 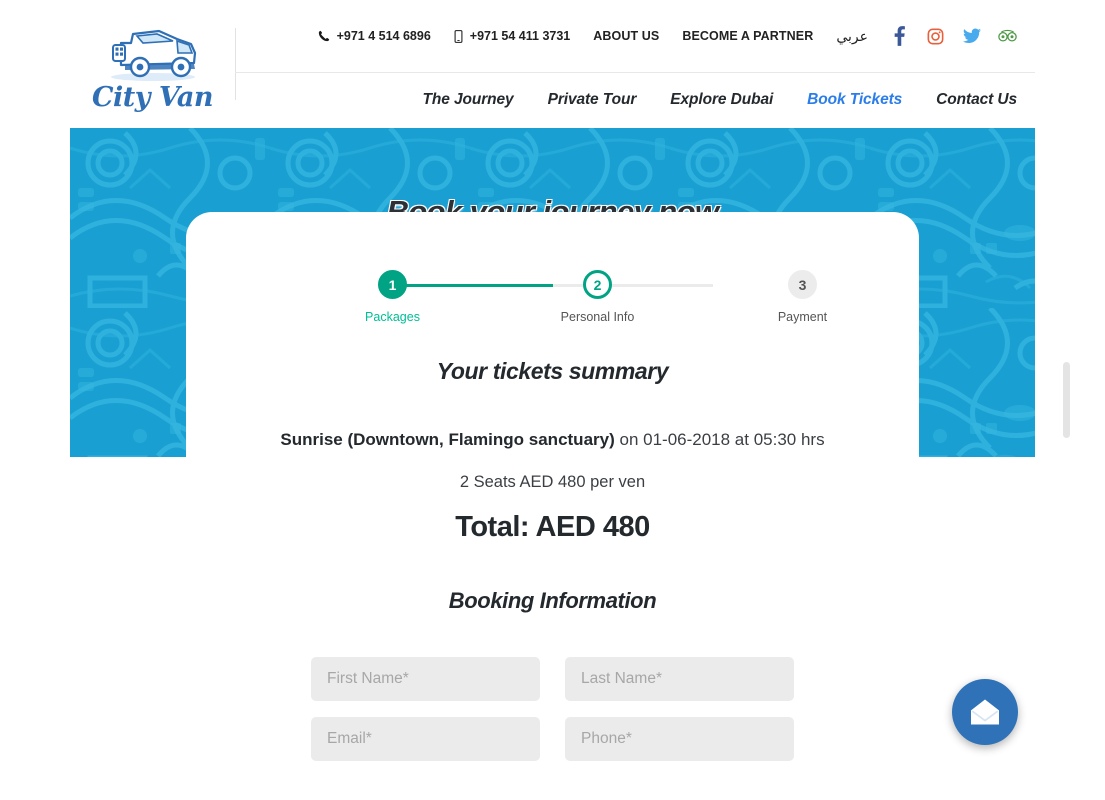 I want to click on email-field, so click(x=425, y=738).